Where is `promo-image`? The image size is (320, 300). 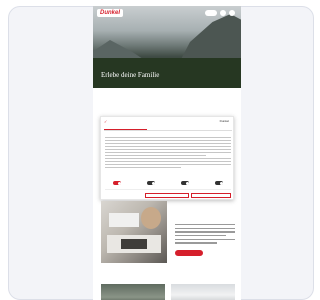
promo-image is located at coordinates (134, 232).